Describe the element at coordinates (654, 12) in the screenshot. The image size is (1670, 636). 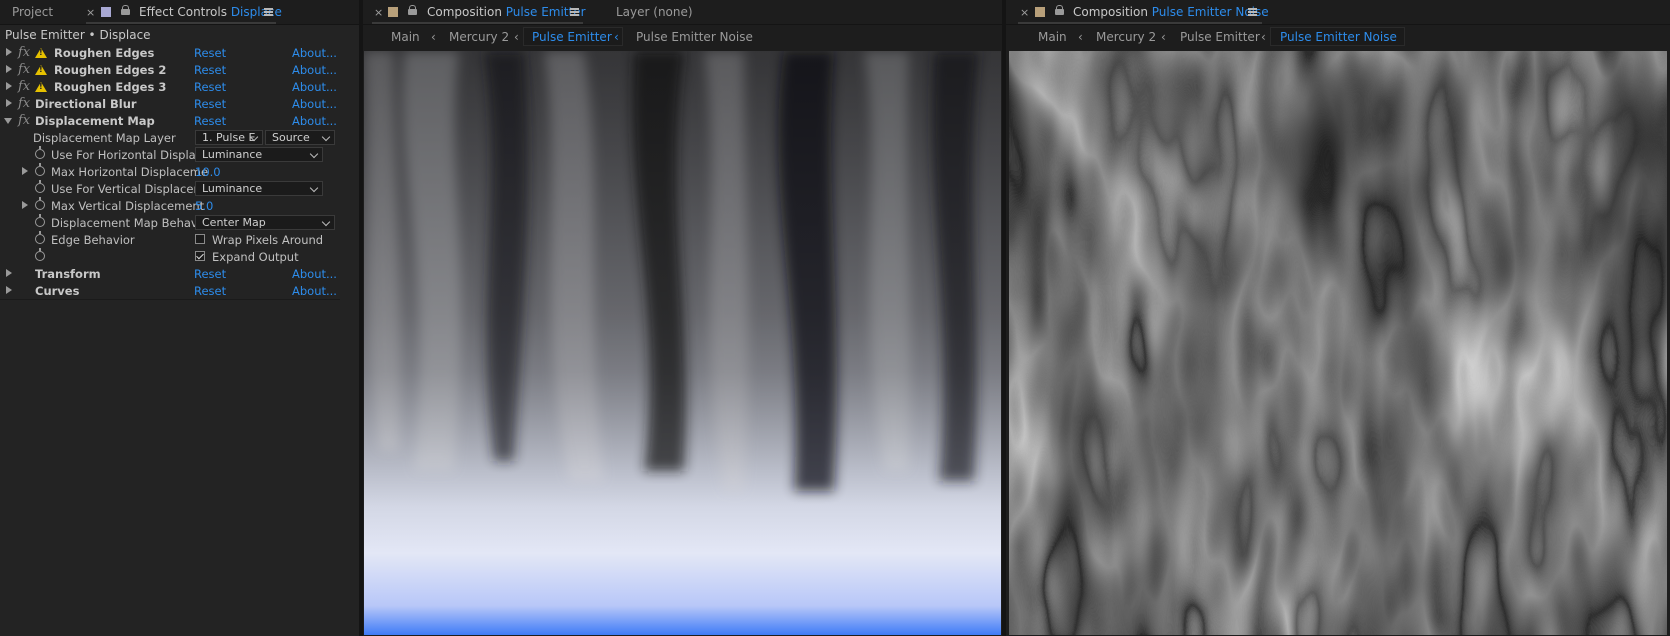
I see `tab-layer: Layer (none)` at that location.